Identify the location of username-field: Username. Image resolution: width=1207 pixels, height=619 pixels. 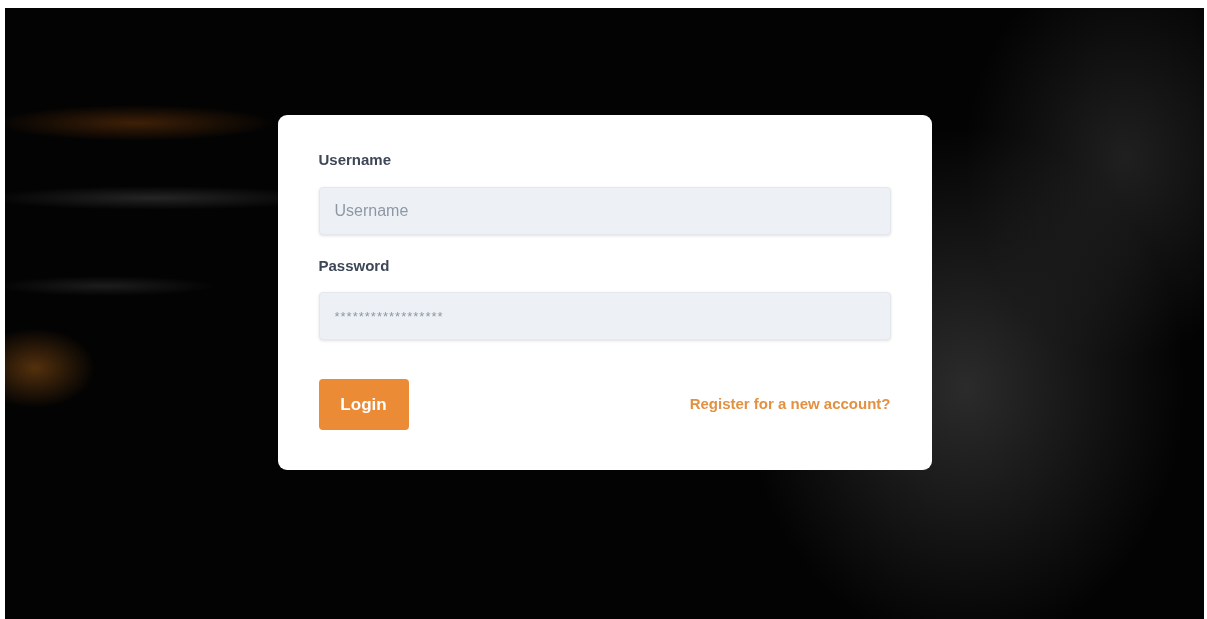
(604, 210).